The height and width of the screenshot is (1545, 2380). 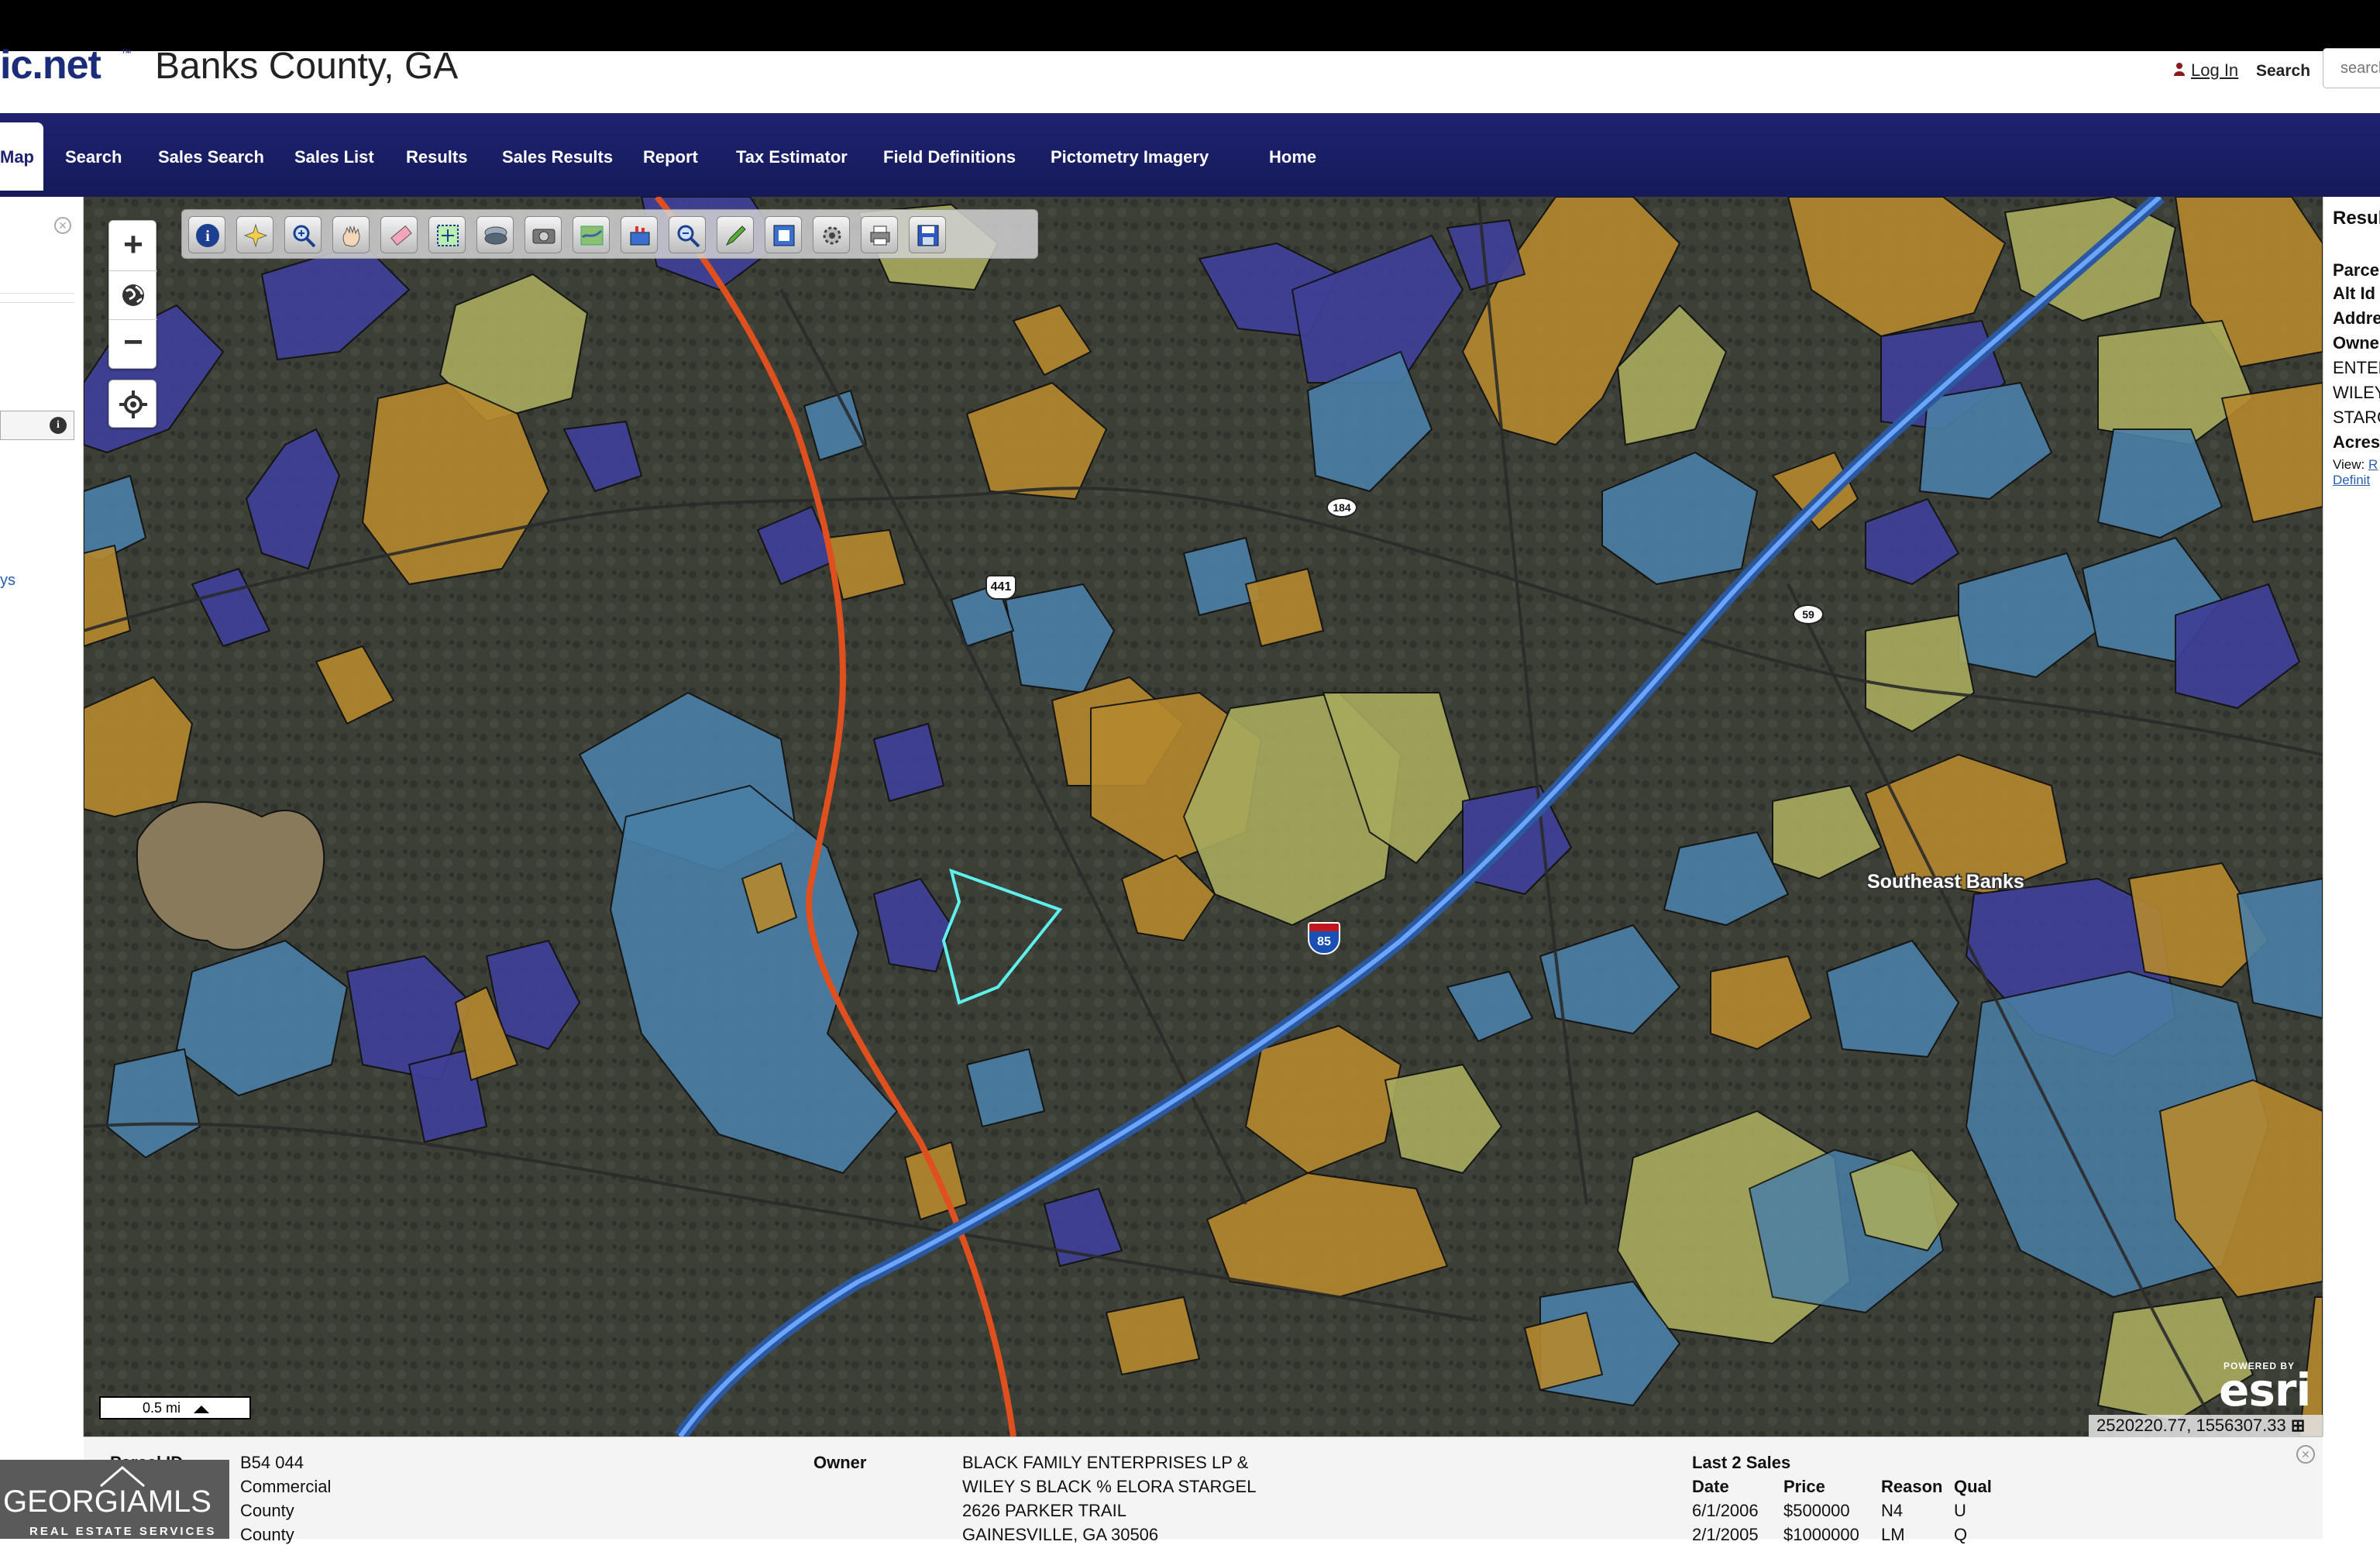 I want to click on owner-label: Owner, so click(x=840, y=1462).